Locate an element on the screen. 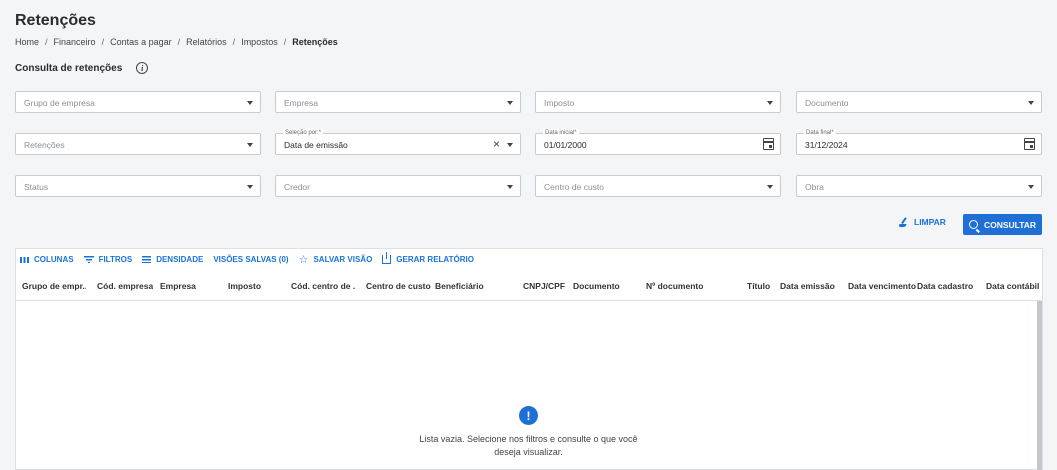  limpar-label: LIMPAR is located at coordinates (930, 222).